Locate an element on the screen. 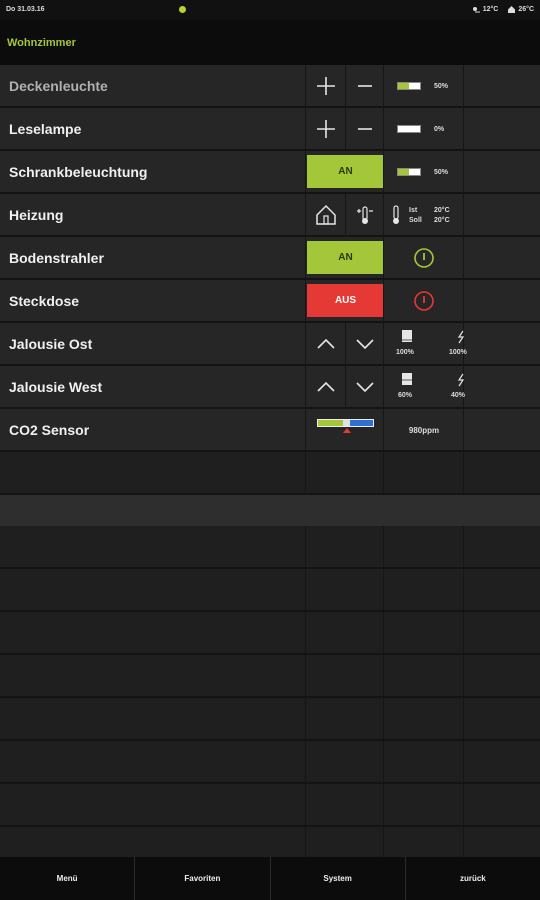 The image size is (540, 900). ist-label: Ist is located at coordinates (413, 210).